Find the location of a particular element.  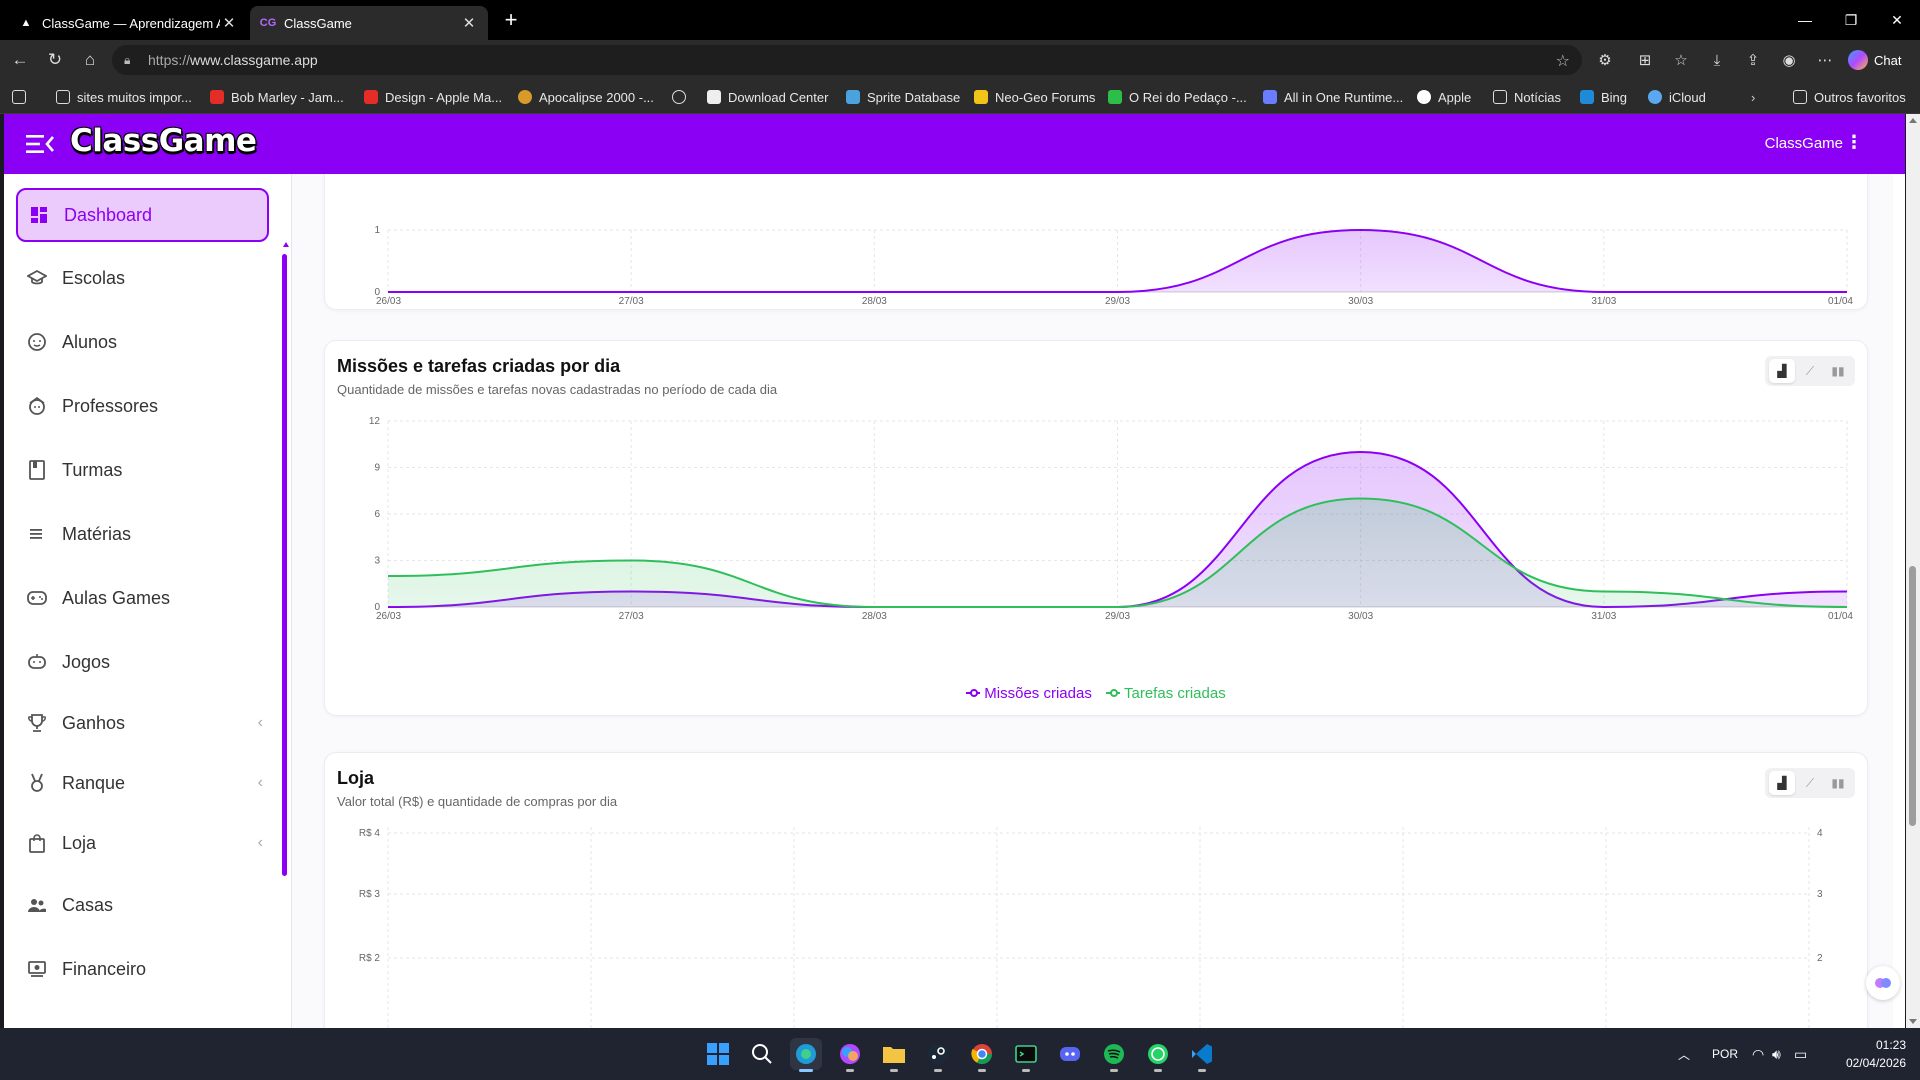

sidebar-item-casas: Casas is located at coordinates (142, 905).